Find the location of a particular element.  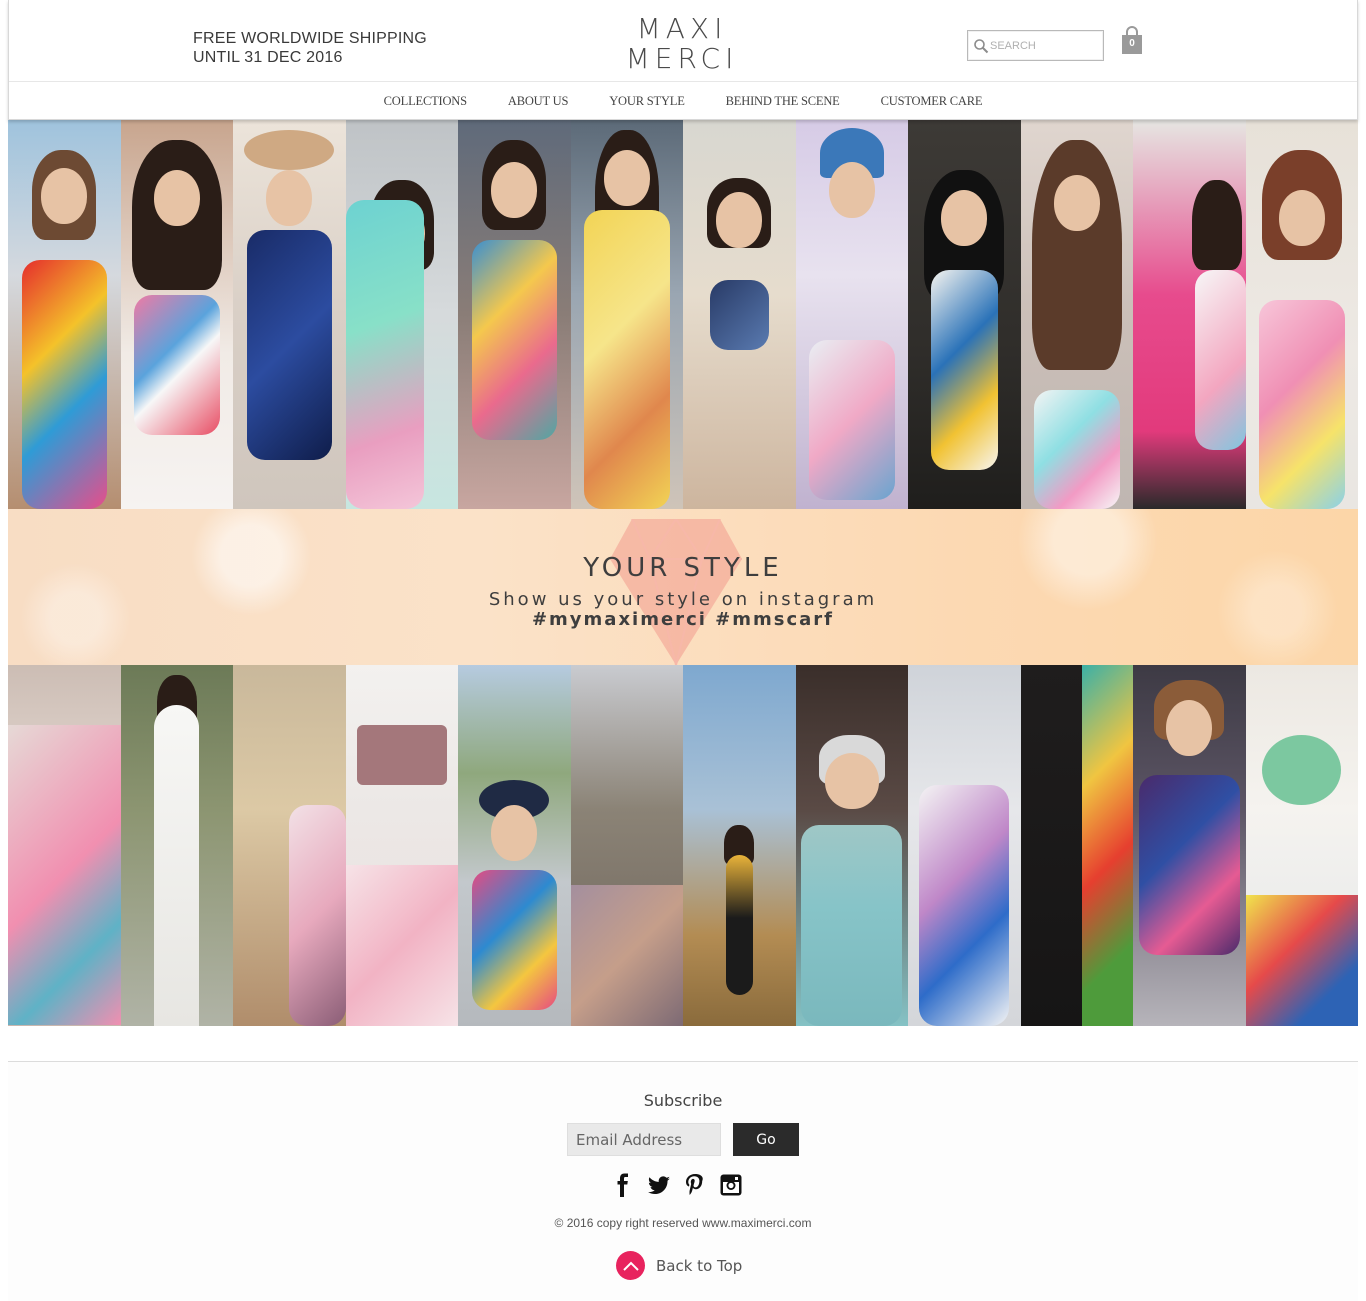

cart-button: 0 is located at coordinates (1132, 41).